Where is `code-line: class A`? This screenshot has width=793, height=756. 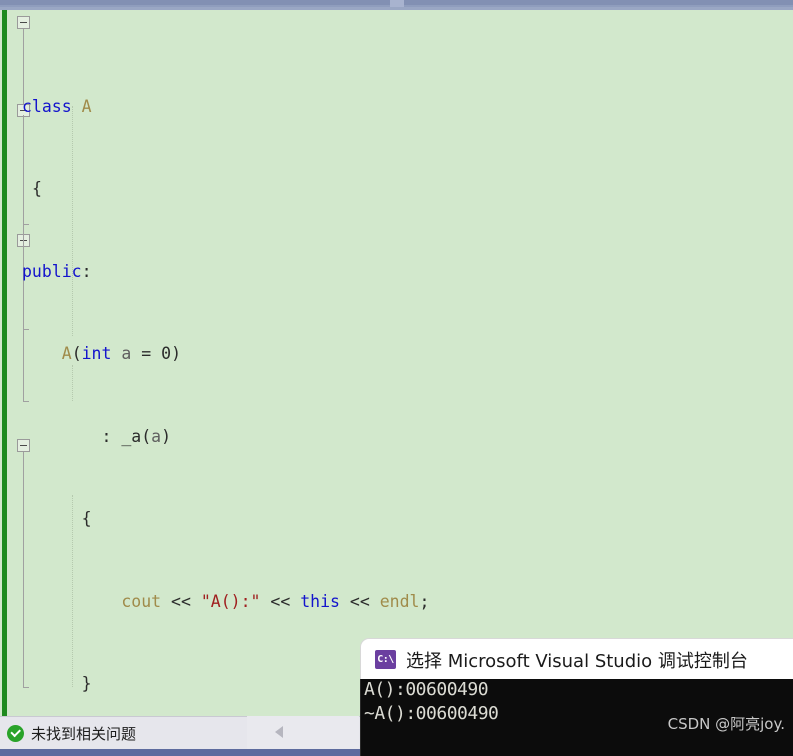 code-line: class A is located at coordinates (396, 107).